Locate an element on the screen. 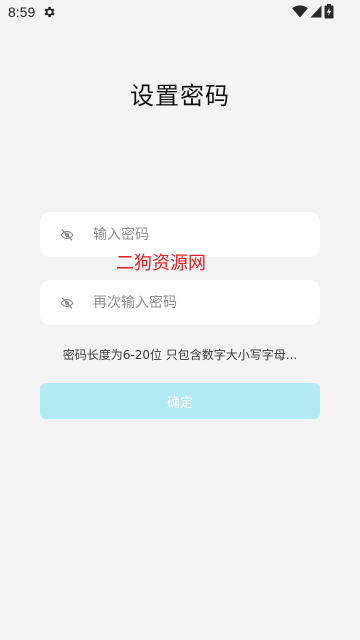 This screenshot has height=640, width=360. confirm-button: 确定 is located at coordinates (180, 401).